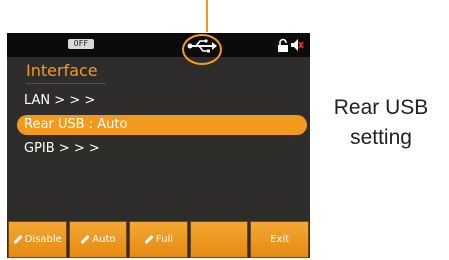  I want to click on softkey-full: Full, so click(158, 239).